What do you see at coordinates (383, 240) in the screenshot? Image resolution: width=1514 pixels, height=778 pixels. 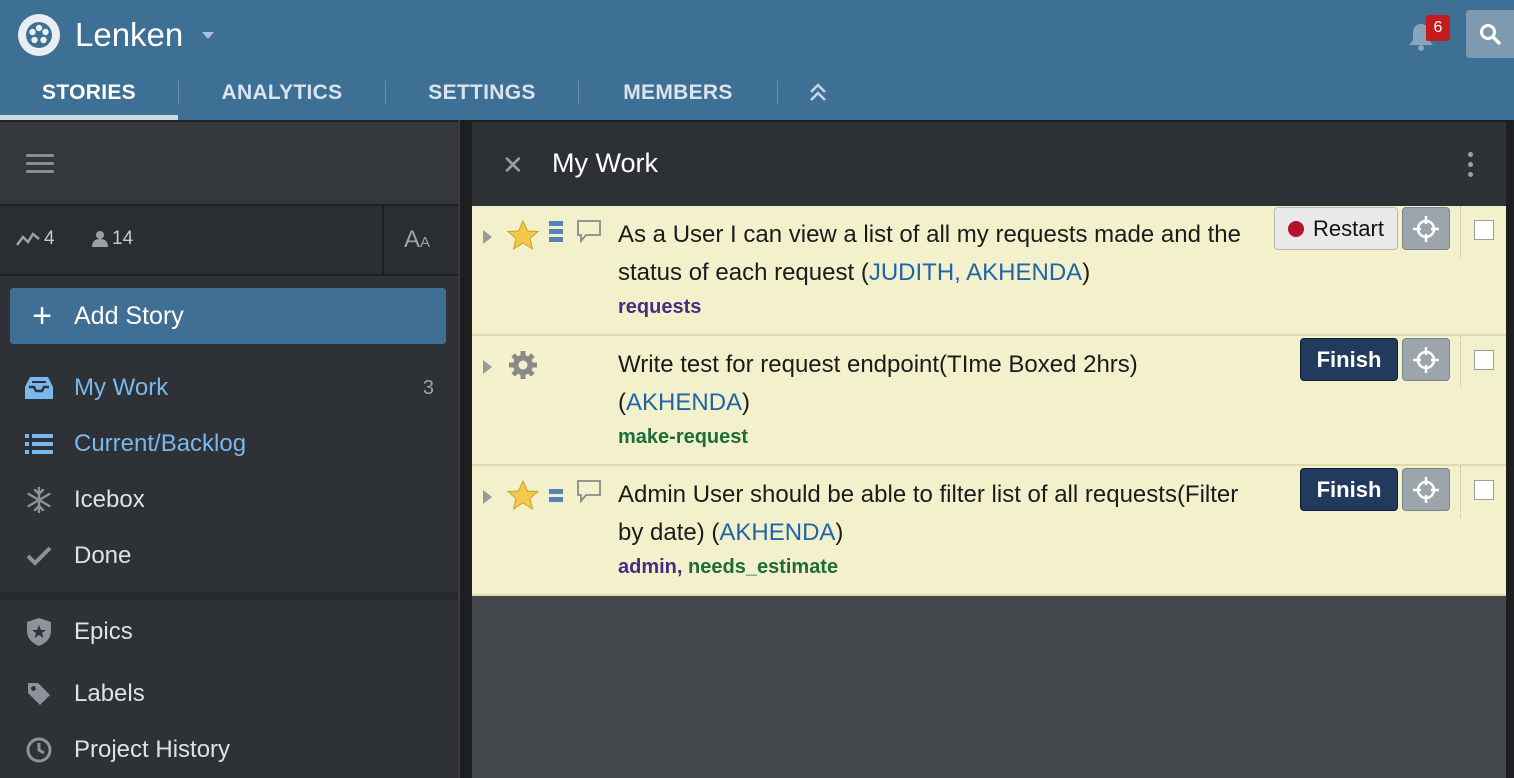 I see `stats-divider` at bounding box center [383, 240].